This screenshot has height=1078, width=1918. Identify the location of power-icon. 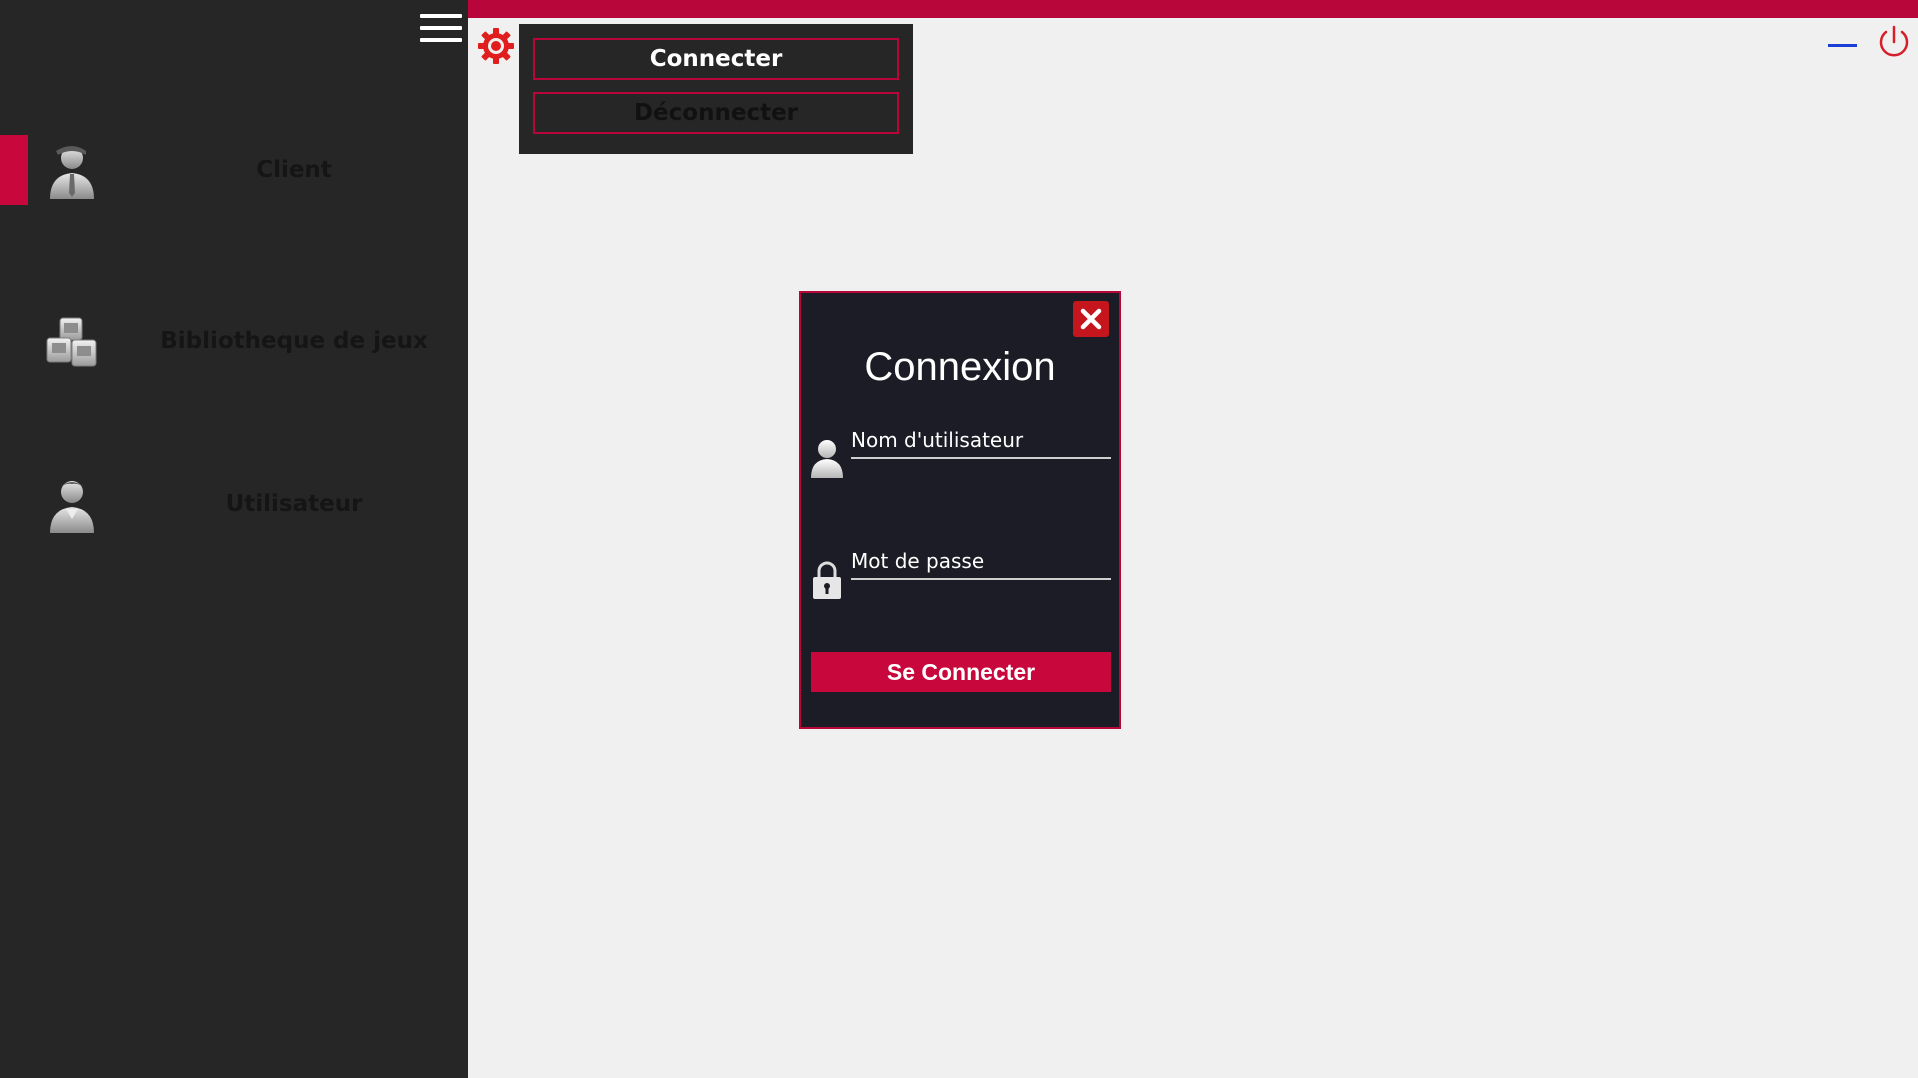
(1894, 43).